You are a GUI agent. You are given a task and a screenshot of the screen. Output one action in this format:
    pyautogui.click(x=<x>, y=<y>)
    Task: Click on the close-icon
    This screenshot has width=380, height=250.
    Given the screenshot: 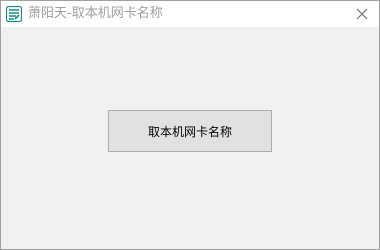 What is the action you would take?
    pyautogui.click(x=362, y=14)
    